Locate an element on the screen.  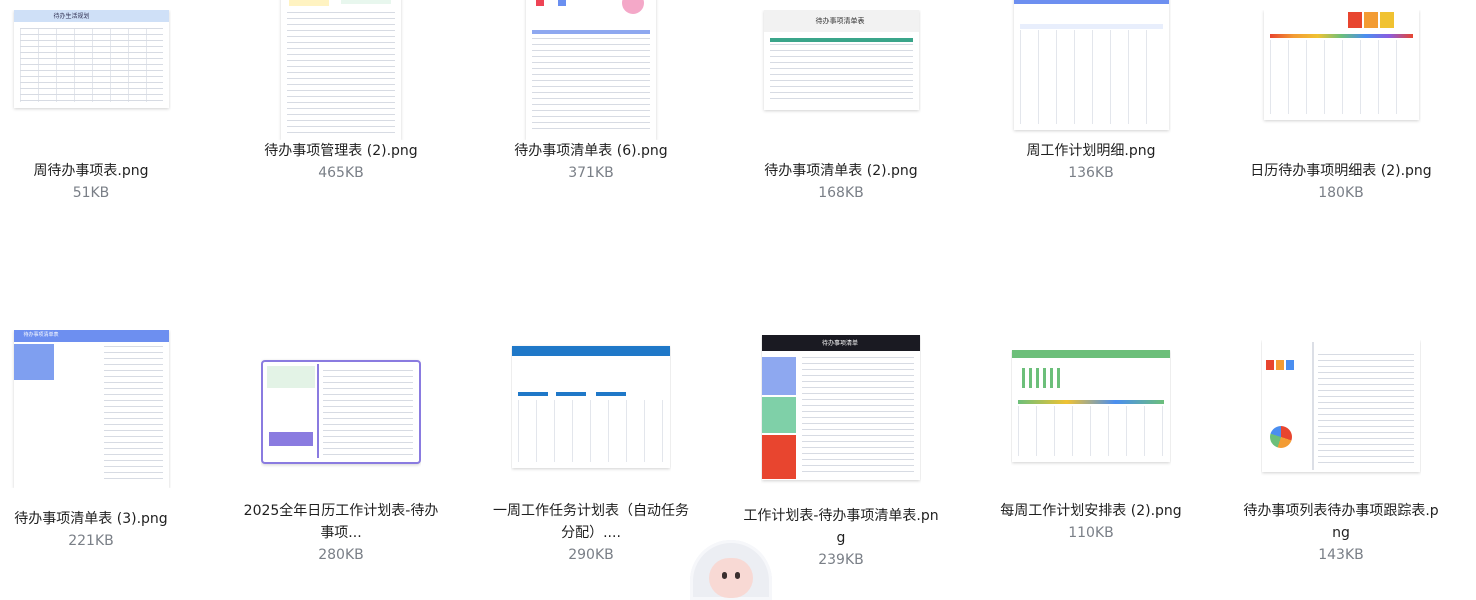
file-name: 每周工作计划安排表 (2).png is located at coordinates (1091, 511).